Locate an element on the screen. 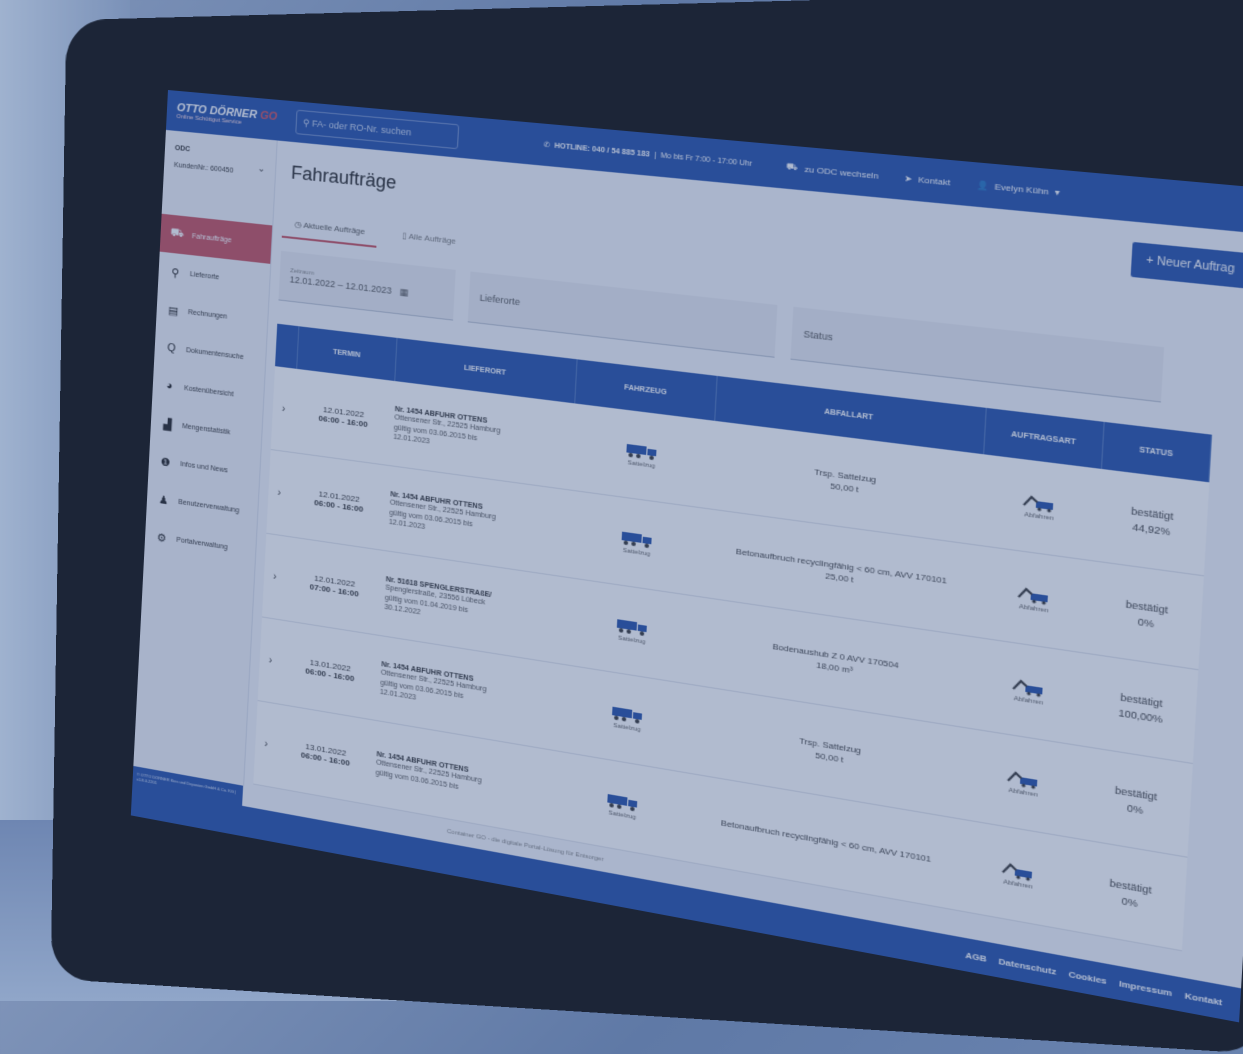 The width and height of the screenshot is (1243, 1054). organization-selector: ODC KundenNr.: 600450 ⌄ is located at coordinates (219, 178).